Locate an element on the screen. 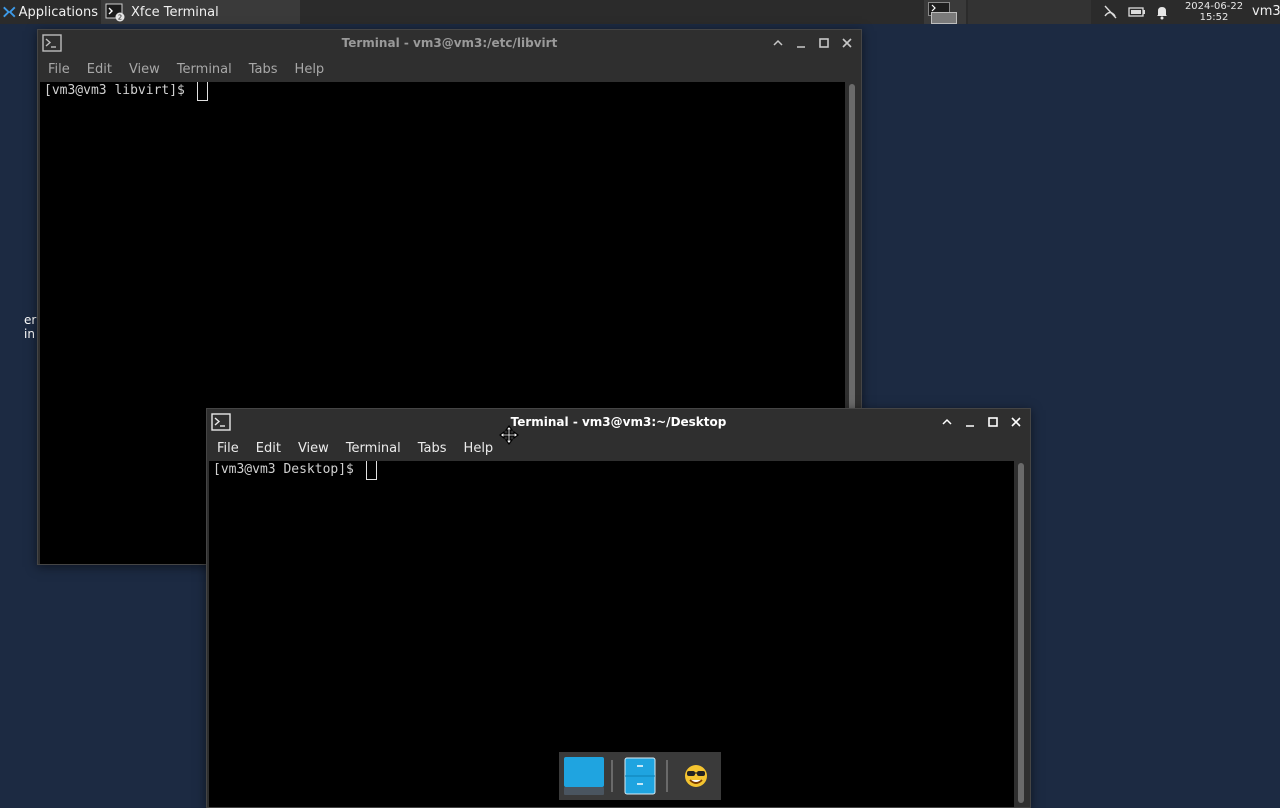 The image size is (1280, 808). notification-bell-icon is located at coordinates (1162, 12).